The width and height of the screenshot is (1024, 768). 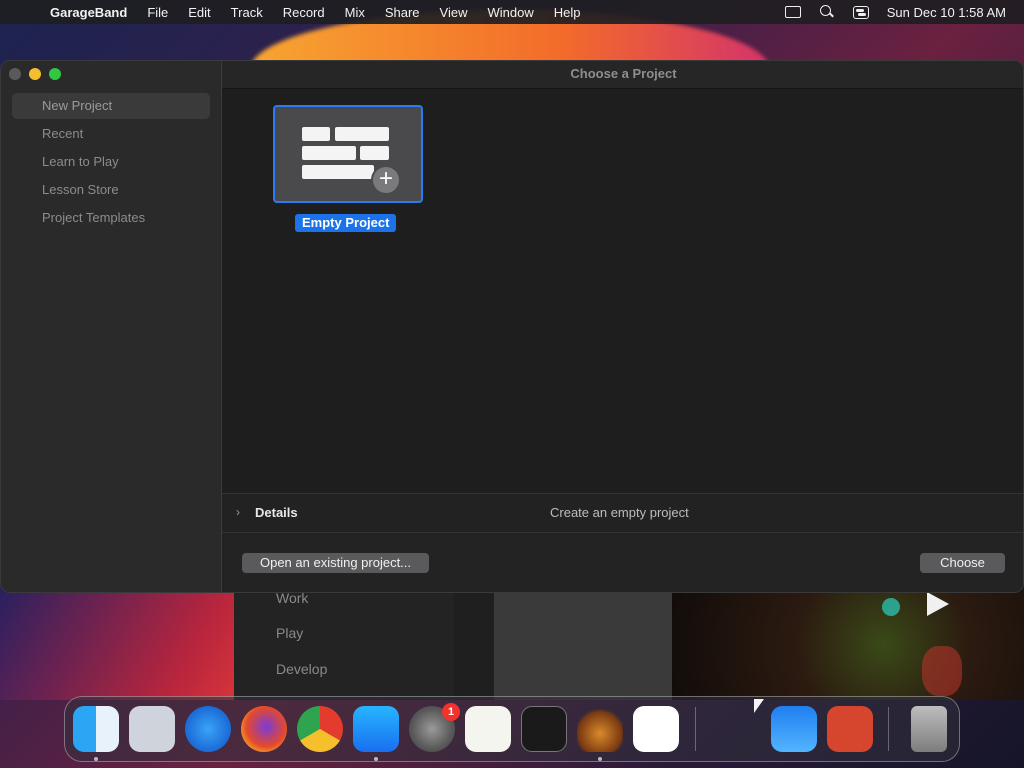 What do you see at coordinates (792, 12) in the screenshot?
I see `screen-mirroring-icon` at bounding box center [792, 12].